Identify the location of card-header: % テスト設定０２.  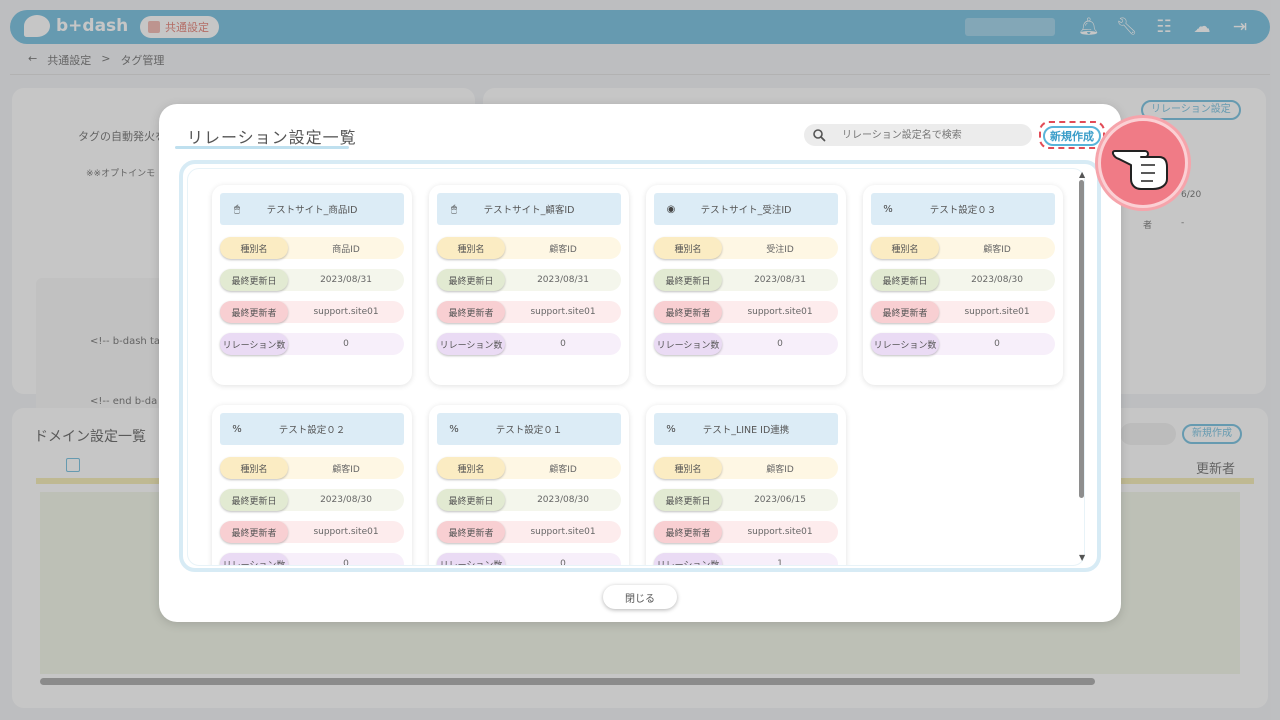
(312, 429).